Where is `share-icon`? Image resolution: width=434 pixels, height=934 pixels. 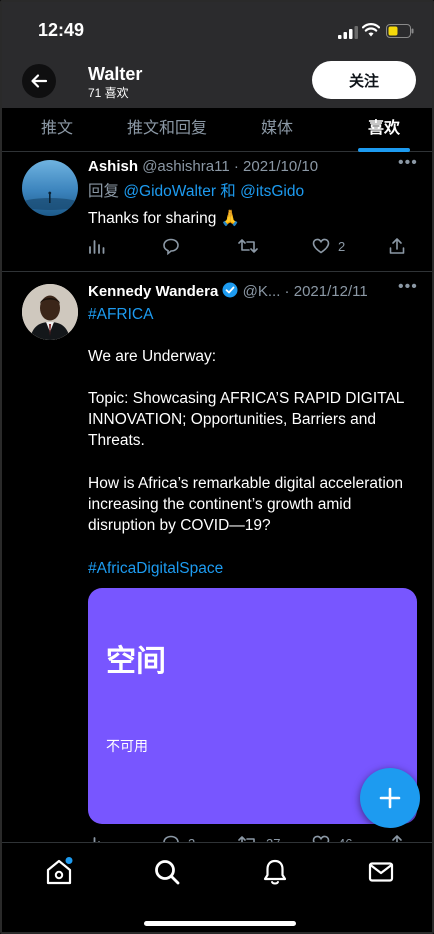 share-icon is located at coordinates (397, 246).